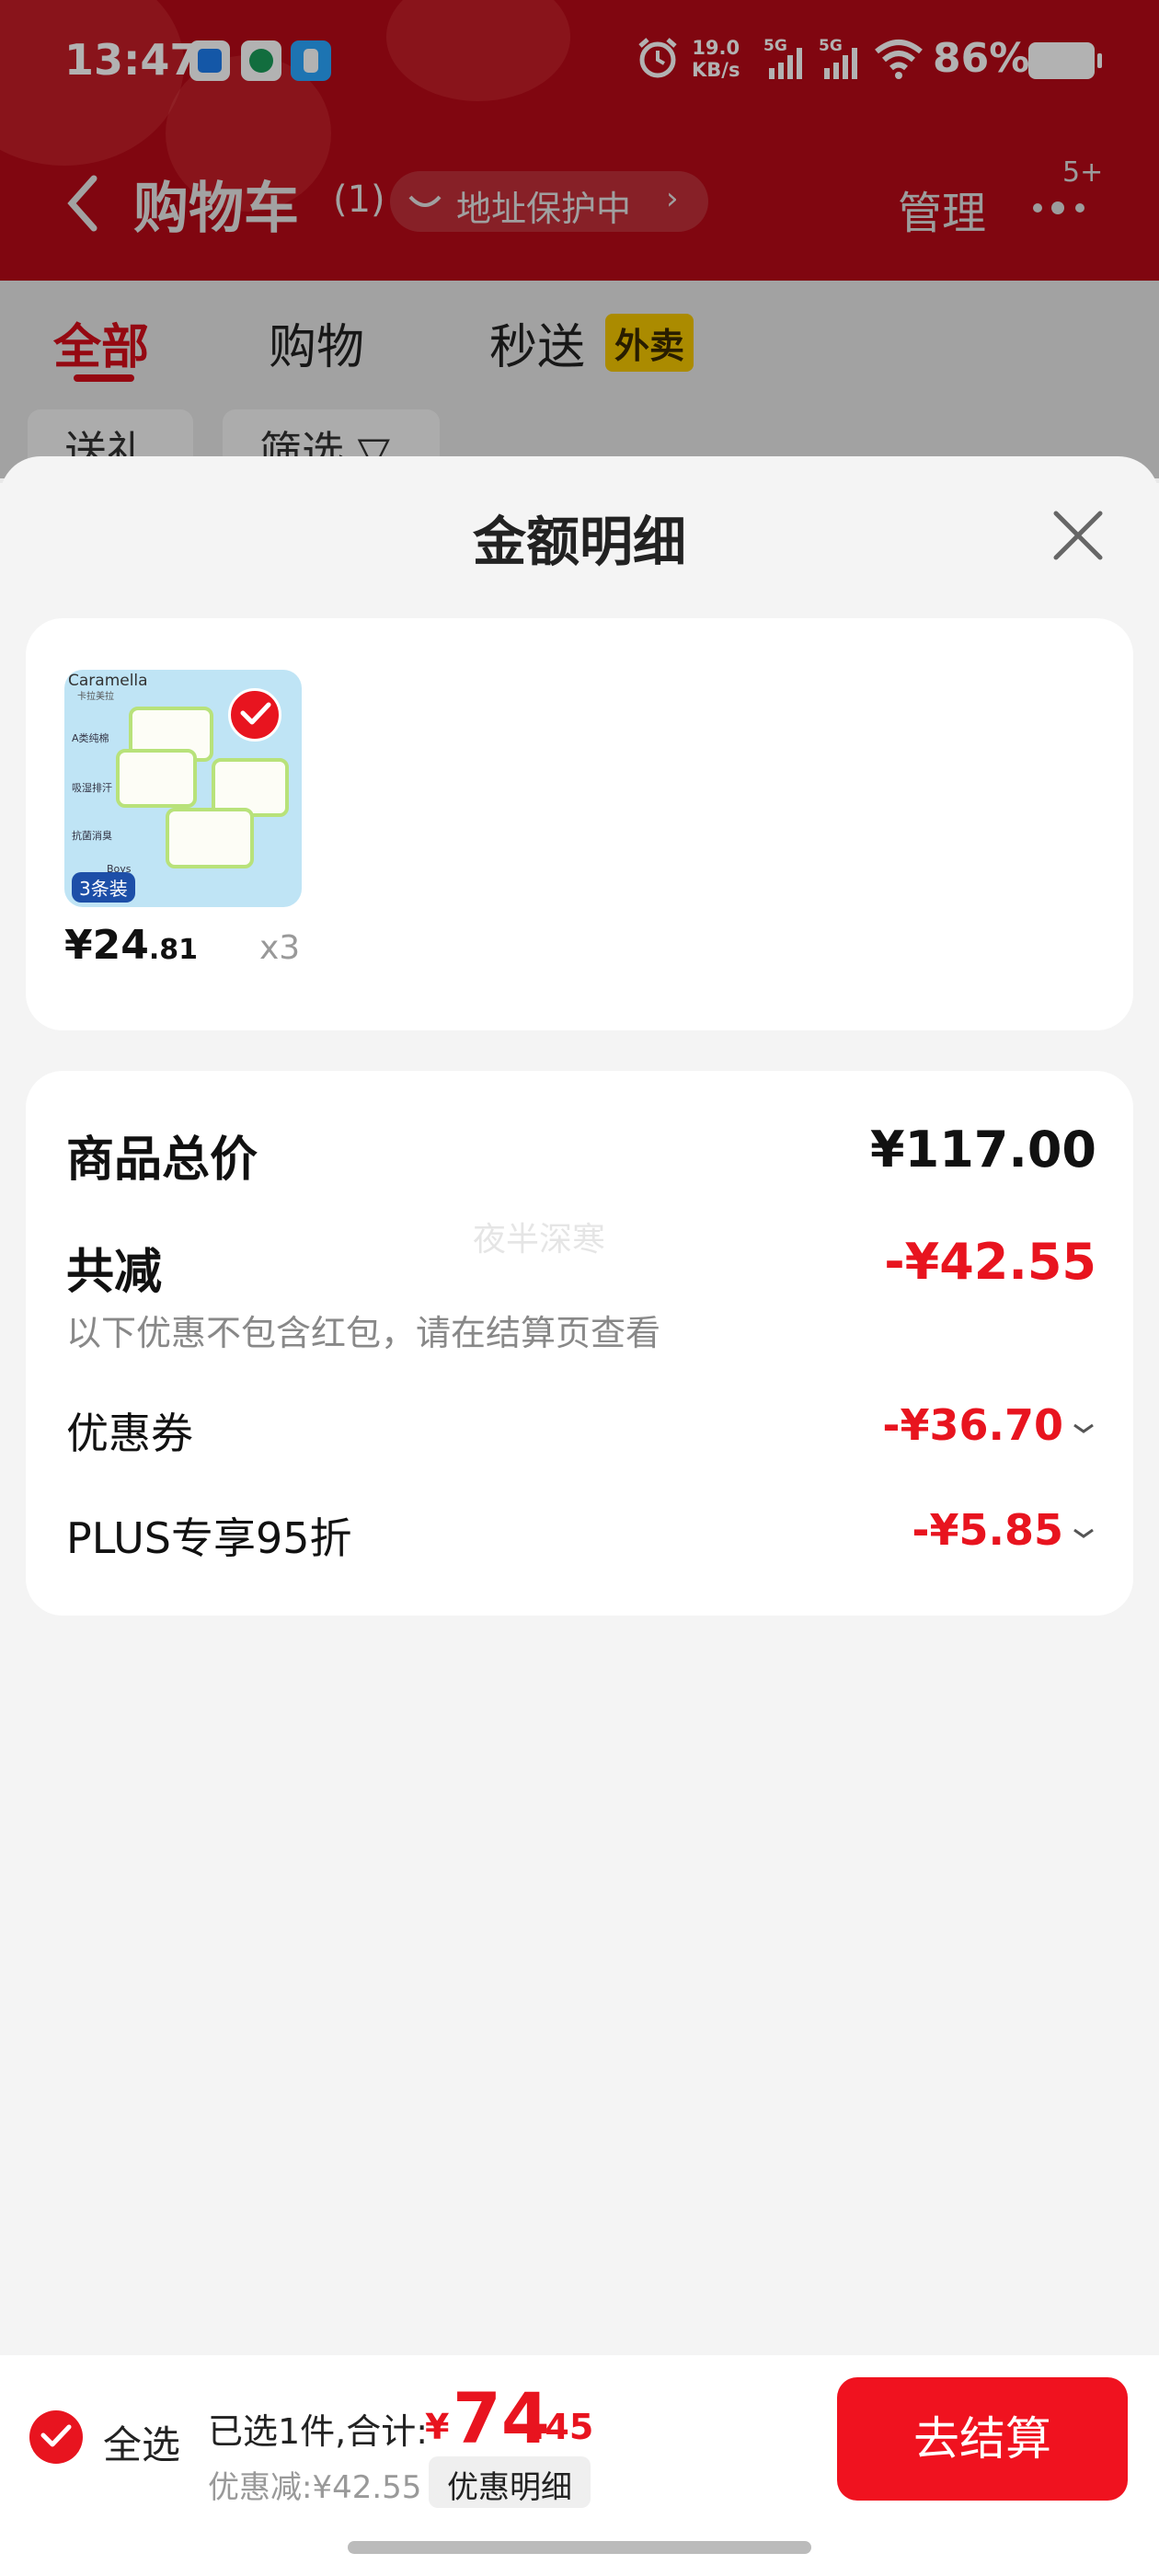  What do you see at coordinates (254, 715) in the screenshot?
I see `item-check-icon` at bounding box center [254, 715].